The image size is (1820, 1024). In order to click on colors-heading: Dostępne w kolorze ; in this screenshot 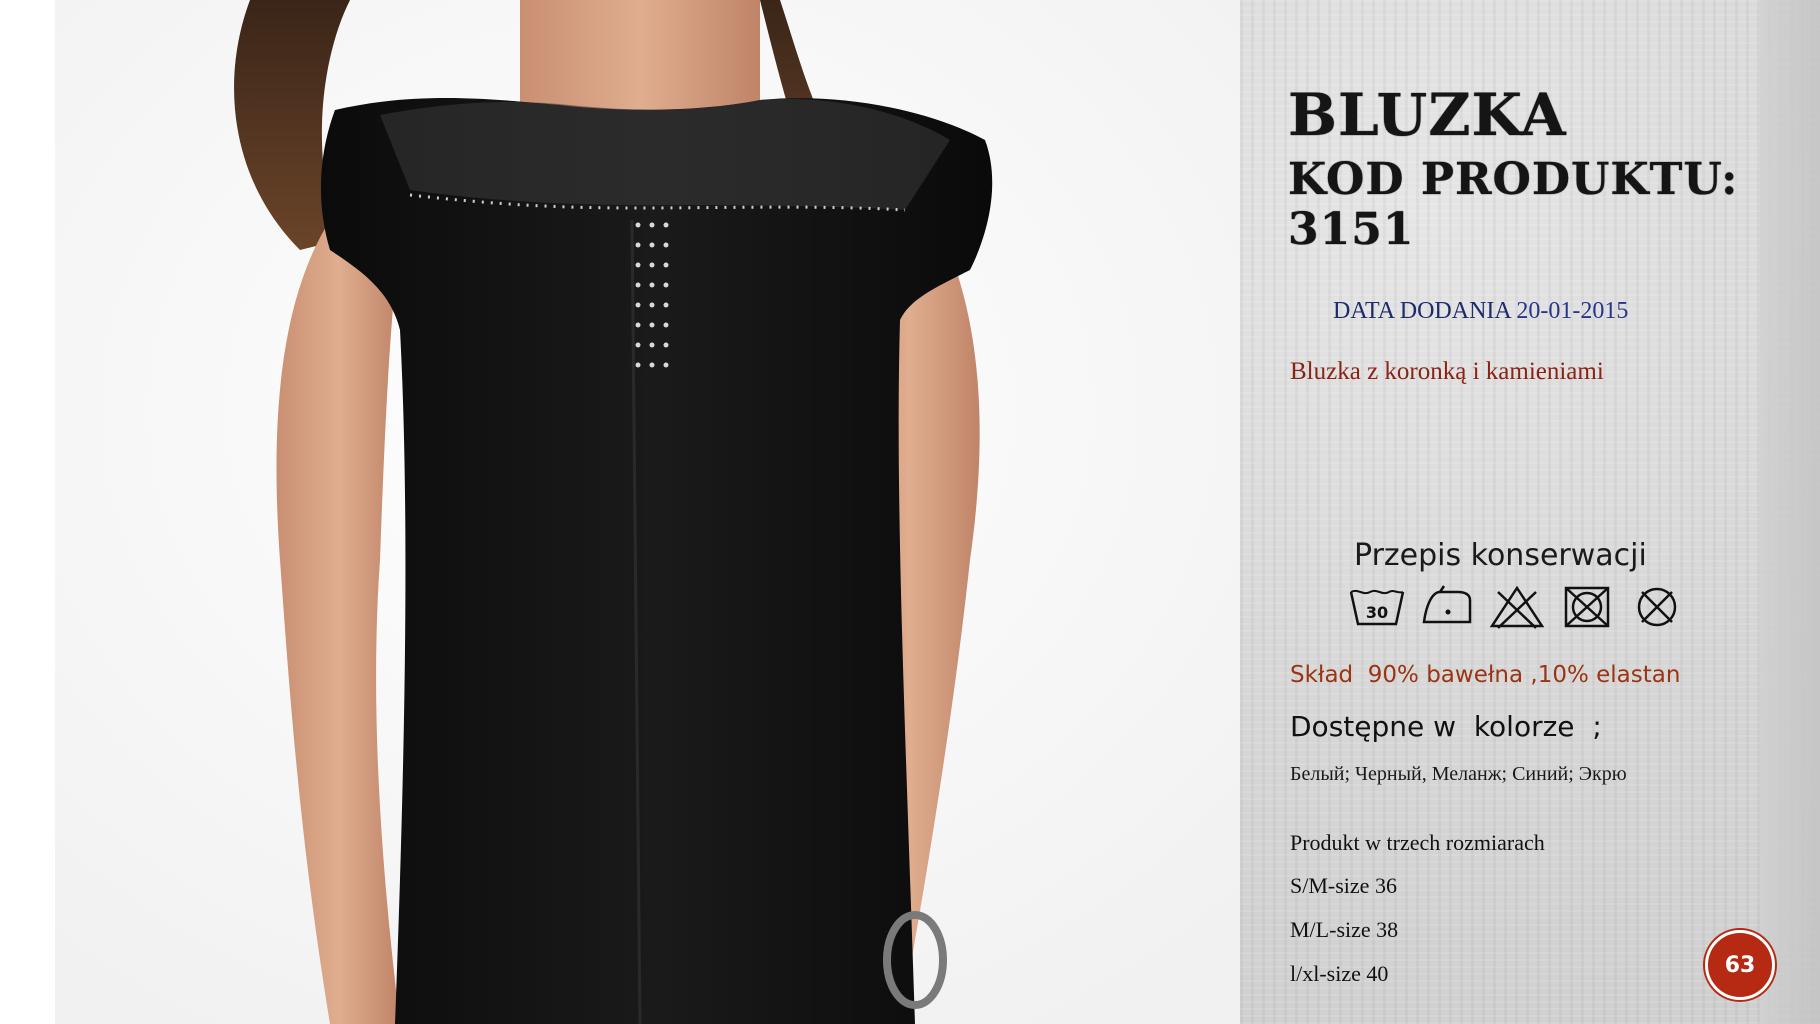, I will do `click(1446, 726)`.